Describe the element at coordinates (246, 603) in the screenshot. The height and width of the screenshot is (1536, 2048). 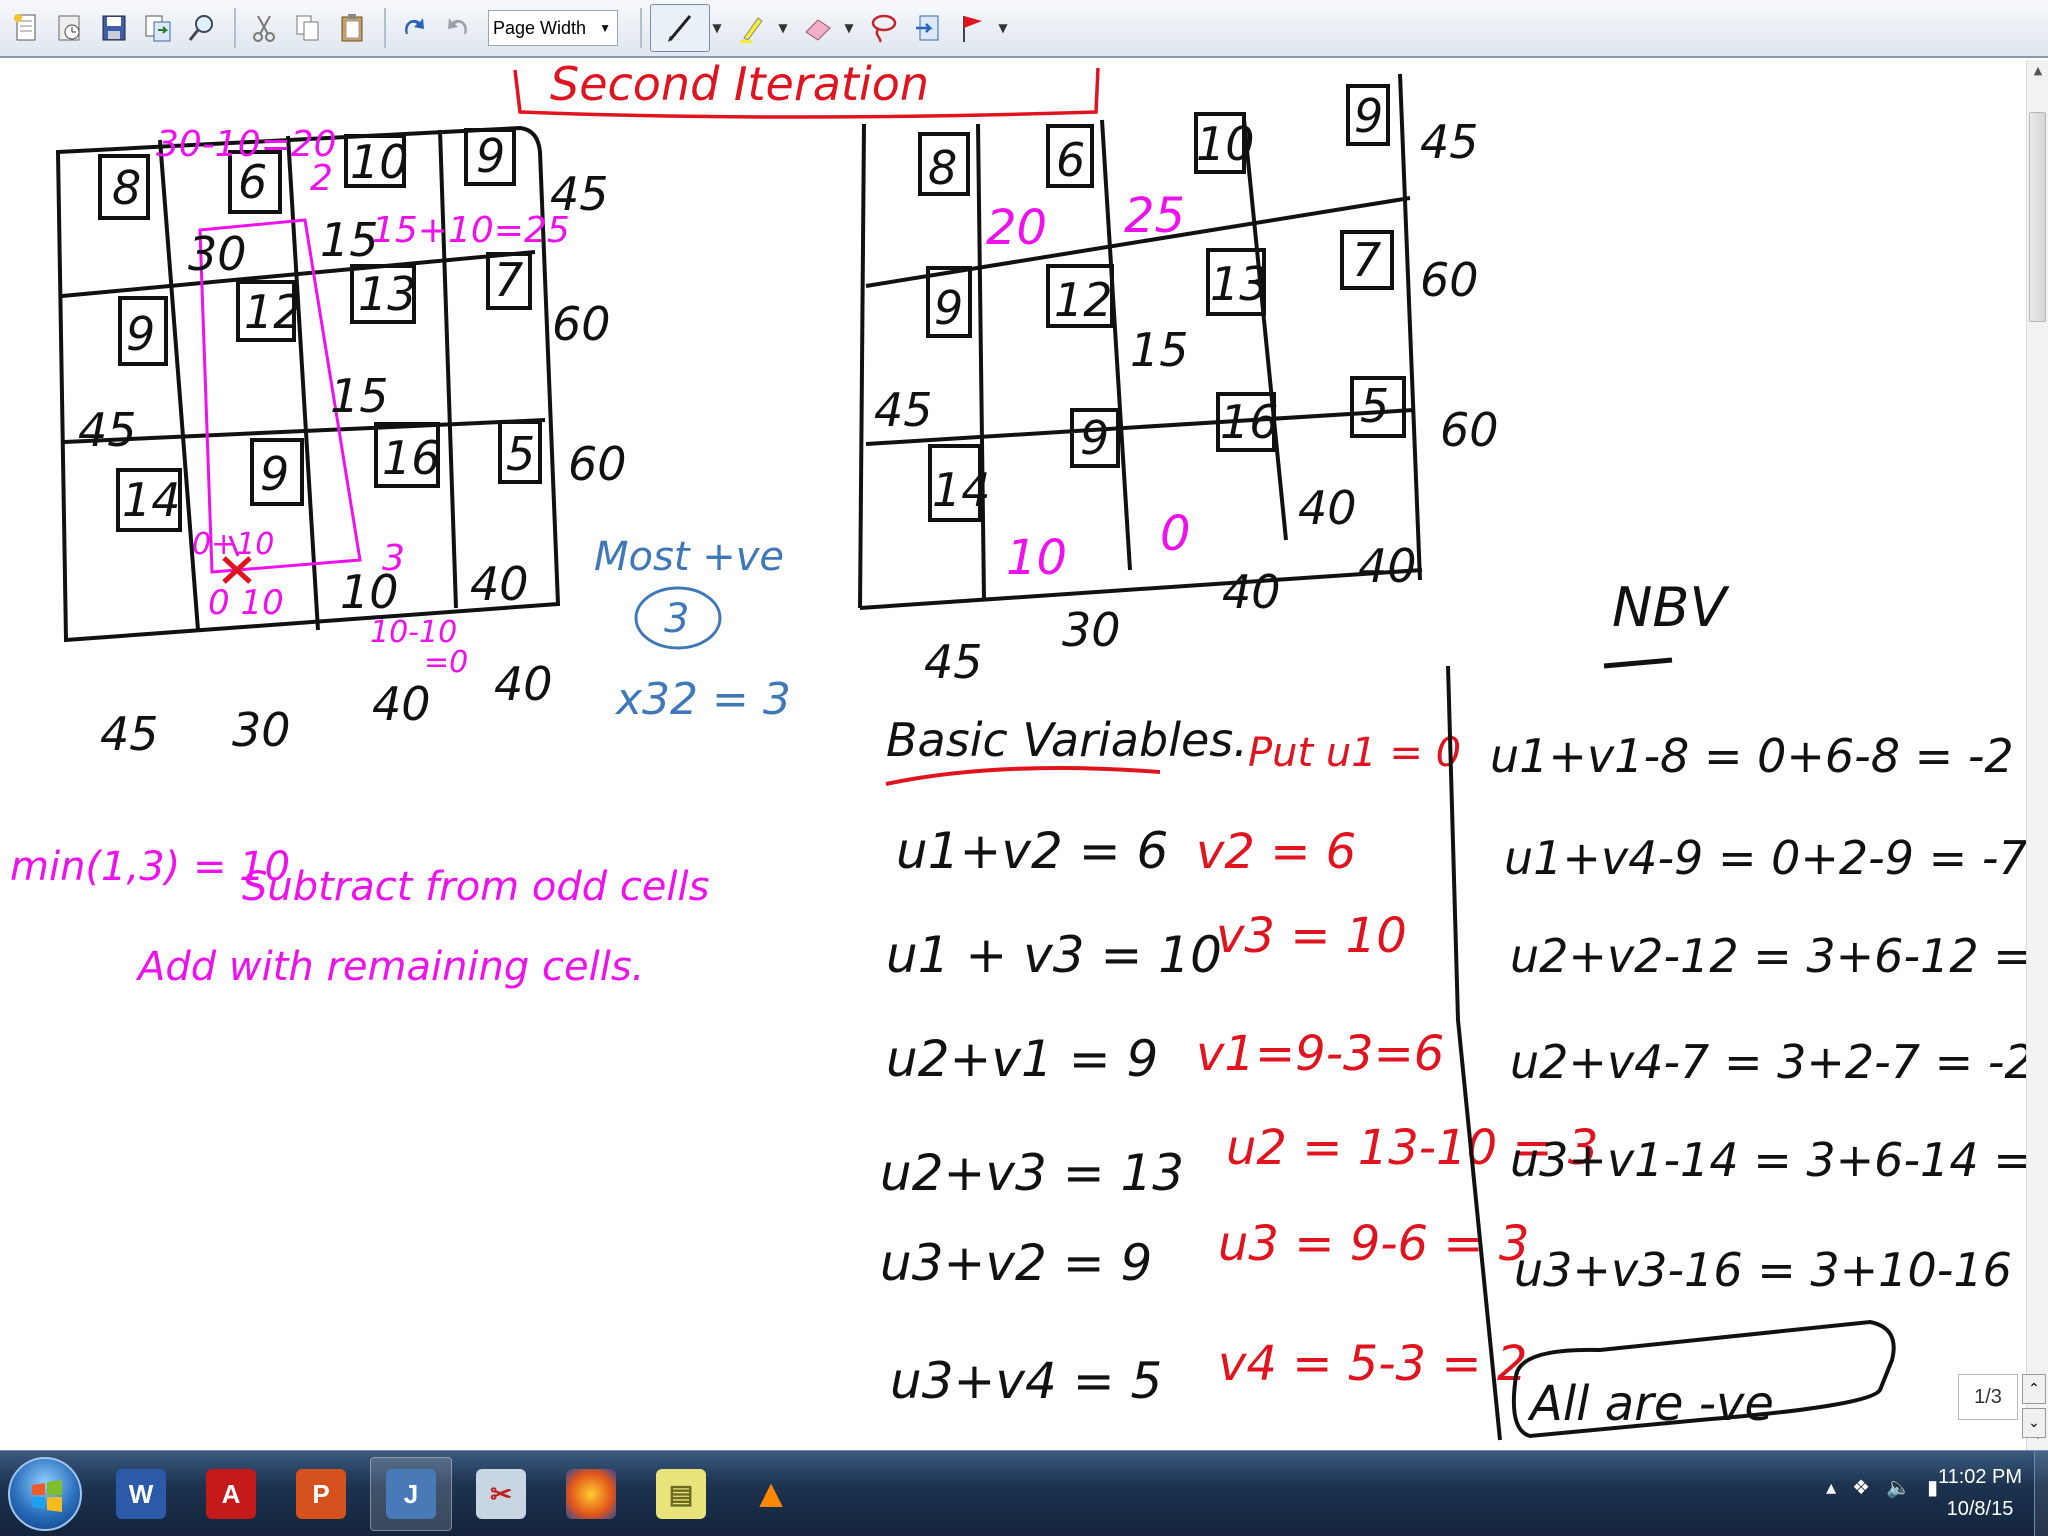
I see `annotation-0-10: 0 10` at that location.